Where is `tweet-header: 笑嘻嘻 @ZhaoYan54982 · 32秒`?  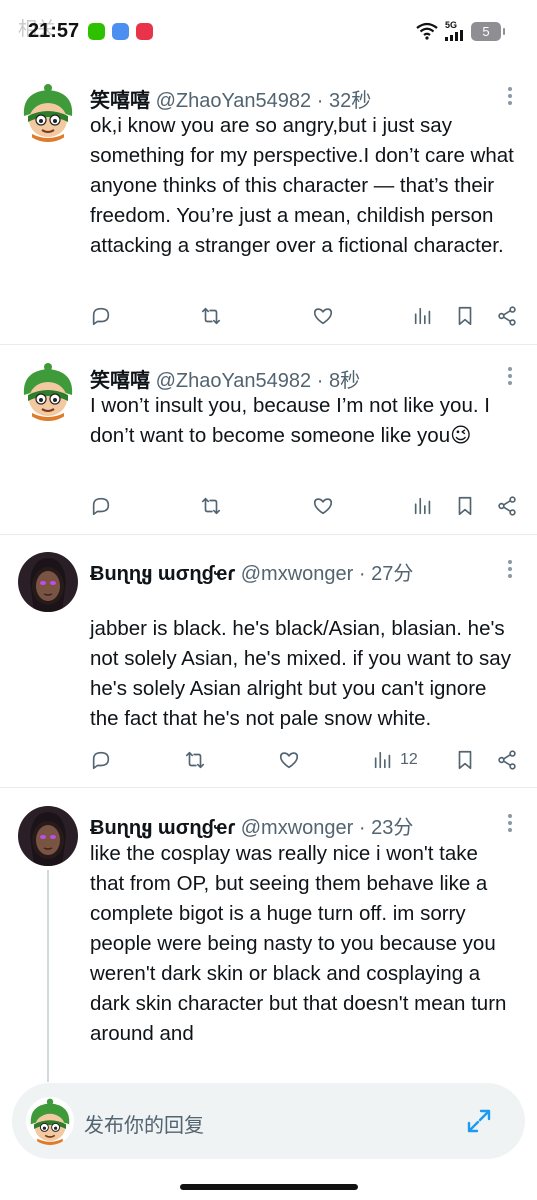 tweet-header: 笑嘻嘻 @ZhaoYan54982 · 32秒 is located at coordinates (287, 98).